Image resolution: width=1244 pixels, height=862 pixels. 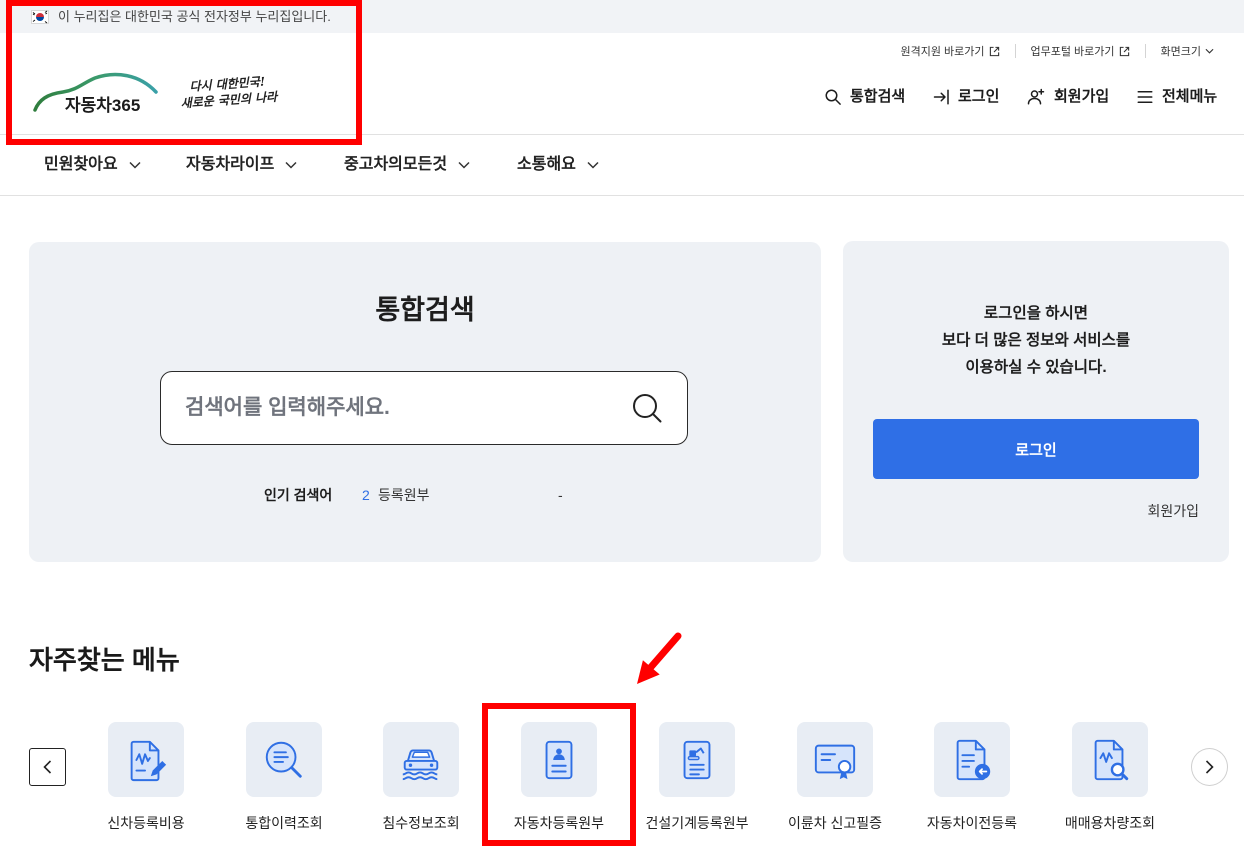 I want to click on utility-links: 원격지원 바로가기 업무포털 바로가기 화면크기, so click(x=1057, y=51).